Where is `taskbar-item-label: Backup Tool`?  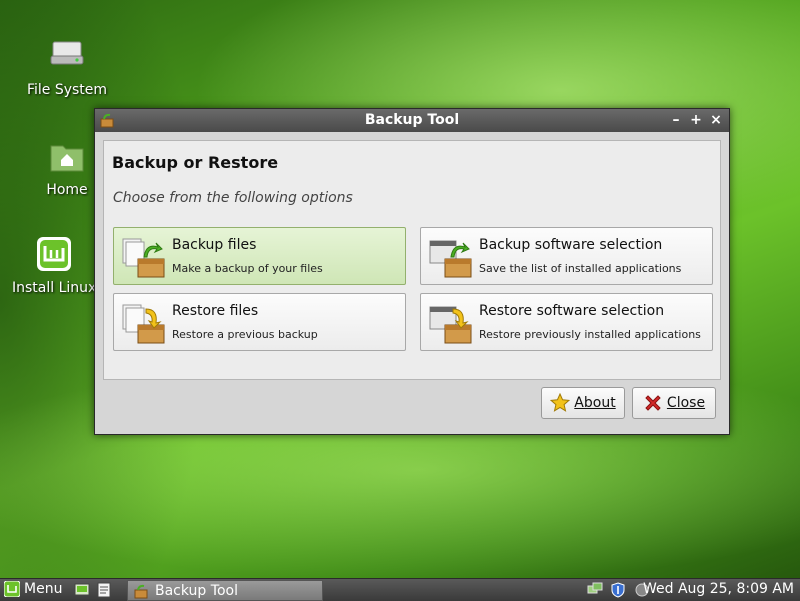 taskbar-item-label: Backup Tool is located at coordinates (196, 590).